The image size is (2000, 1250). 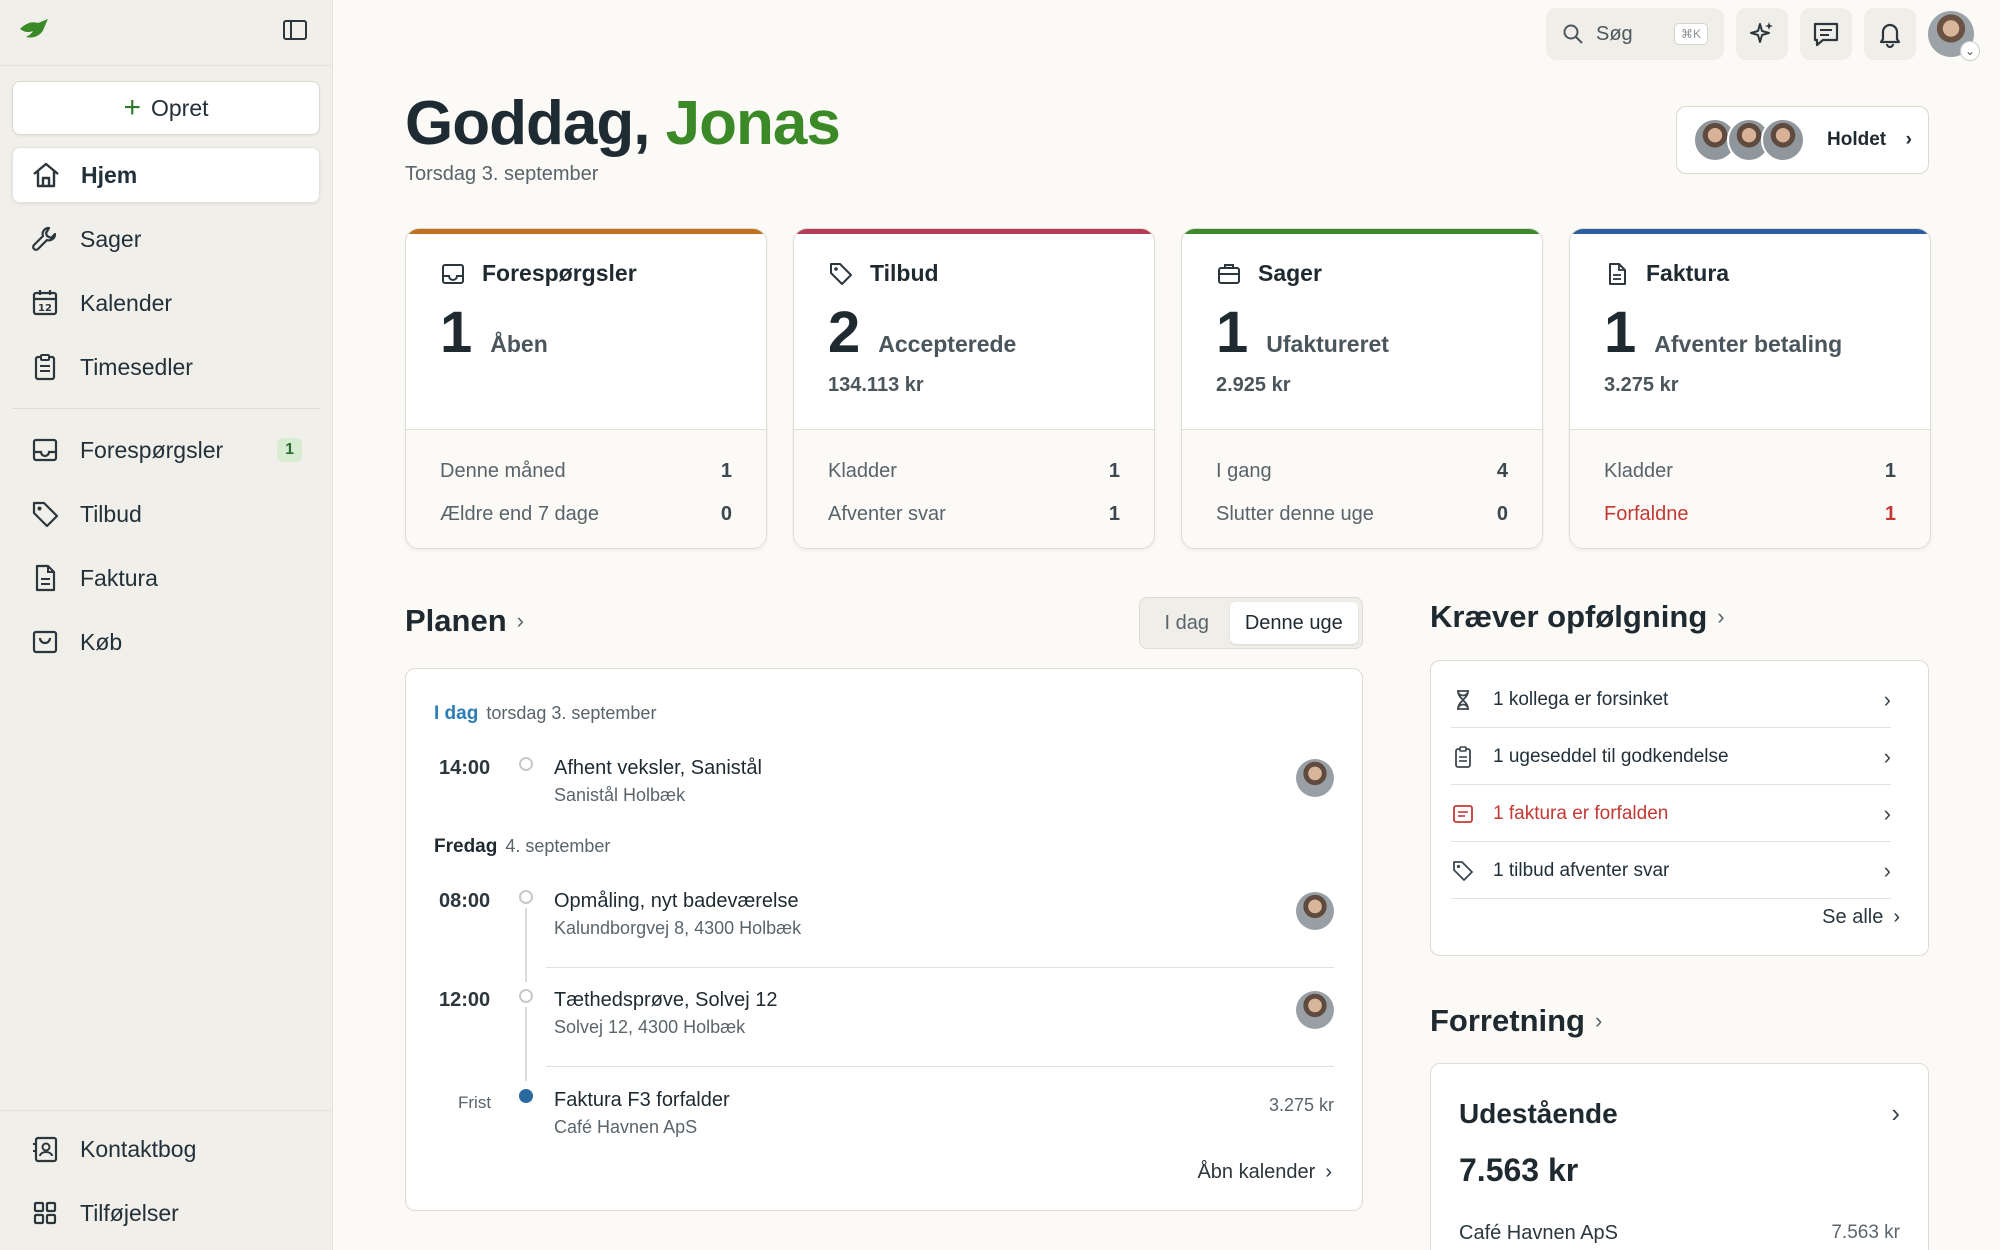 What do you see at coordinates (1315, 778) in the screenshot?
I see `avatar` at bounding box center [1315, 778].